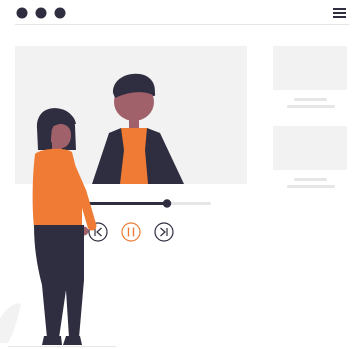  I want to click on decorative-leaf-shape, so click(10, 323).